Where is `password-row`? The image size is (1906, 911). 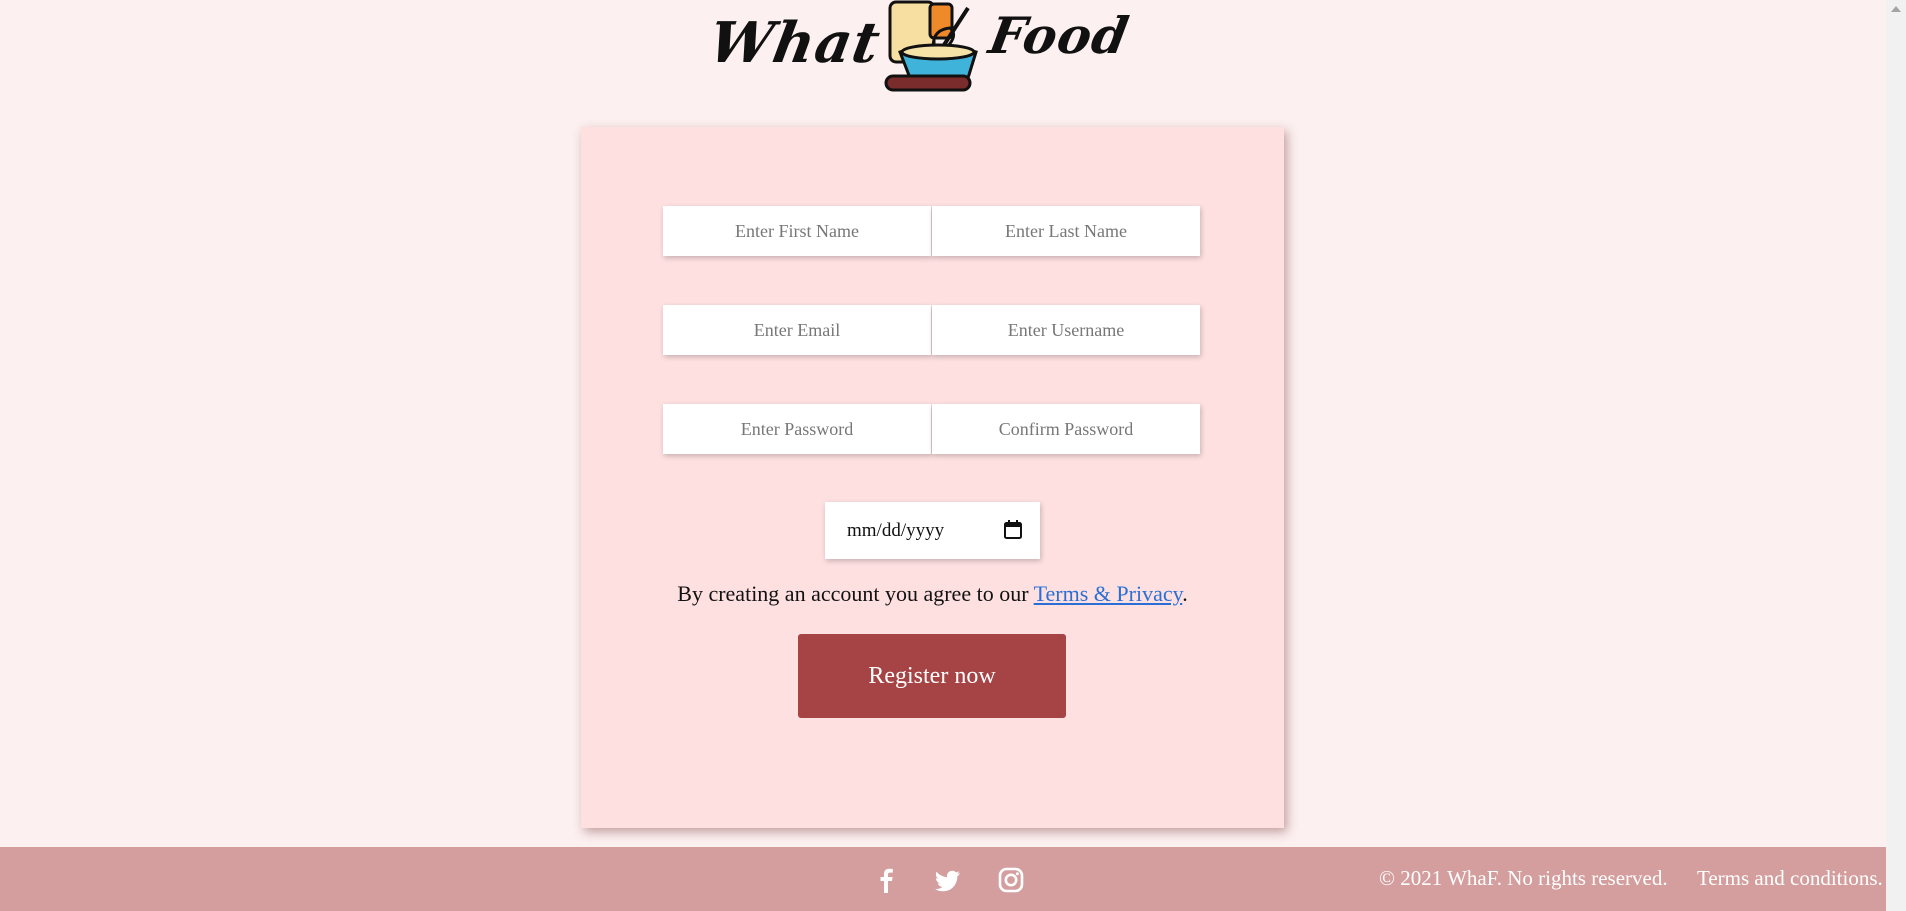
password-row is located at coordinates (931, 429).